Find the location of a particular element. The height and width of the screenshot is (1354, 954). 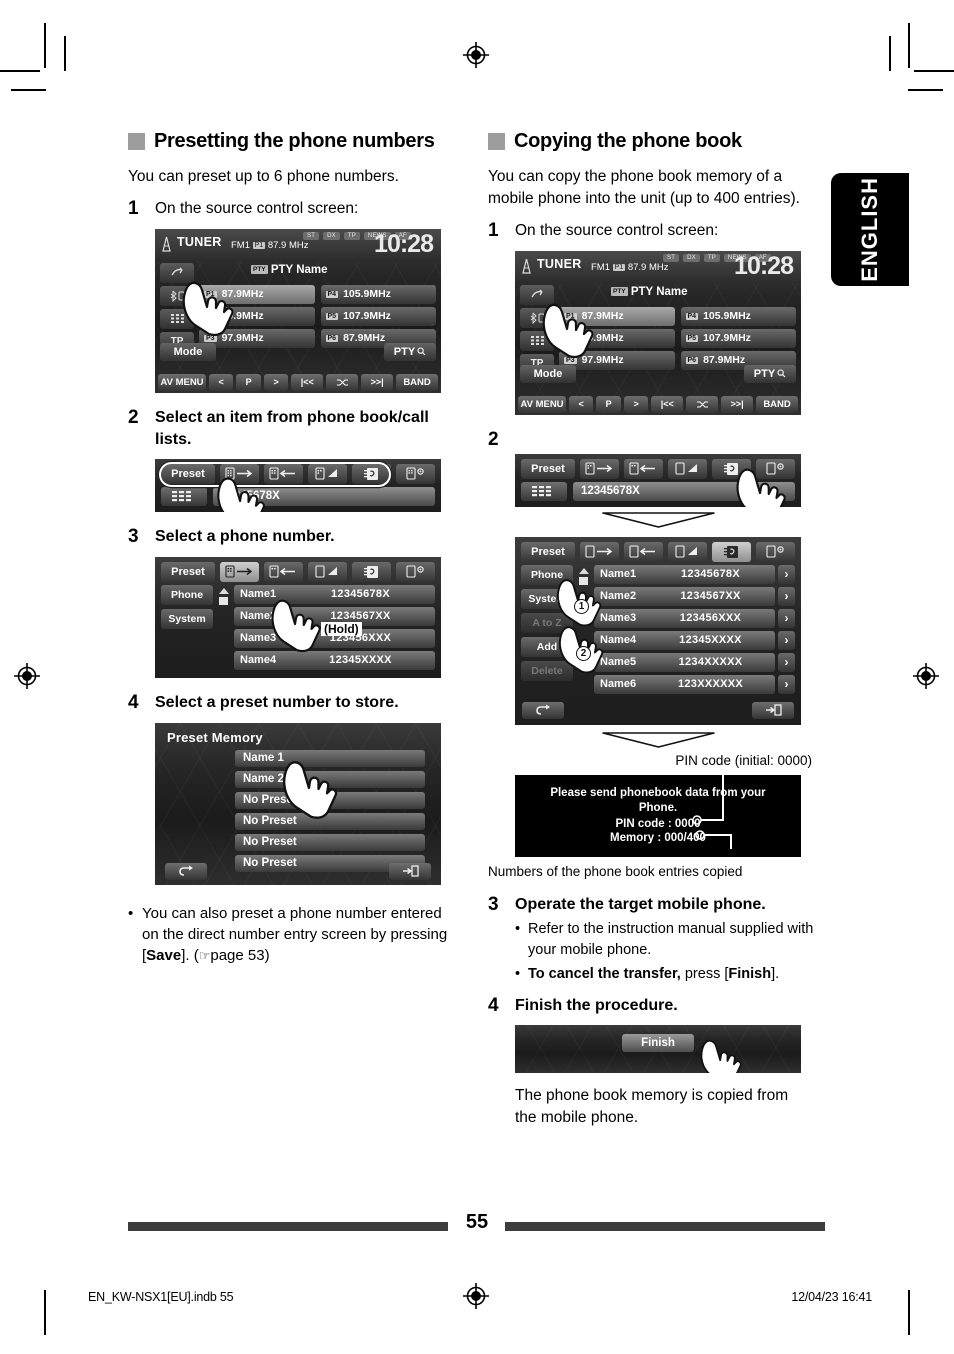

table-row: Name3 123456XXX › is located at coordinates (694, 618).